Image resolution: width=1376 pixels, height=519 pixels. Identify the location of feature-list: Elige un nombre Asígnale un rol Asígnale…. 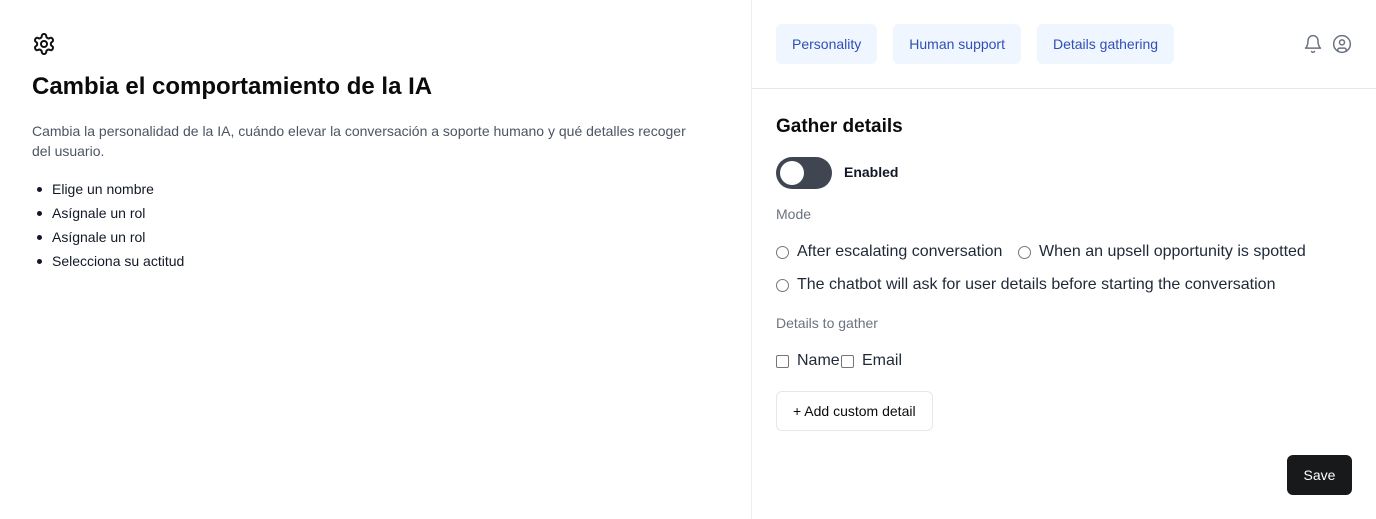
(108, 225).